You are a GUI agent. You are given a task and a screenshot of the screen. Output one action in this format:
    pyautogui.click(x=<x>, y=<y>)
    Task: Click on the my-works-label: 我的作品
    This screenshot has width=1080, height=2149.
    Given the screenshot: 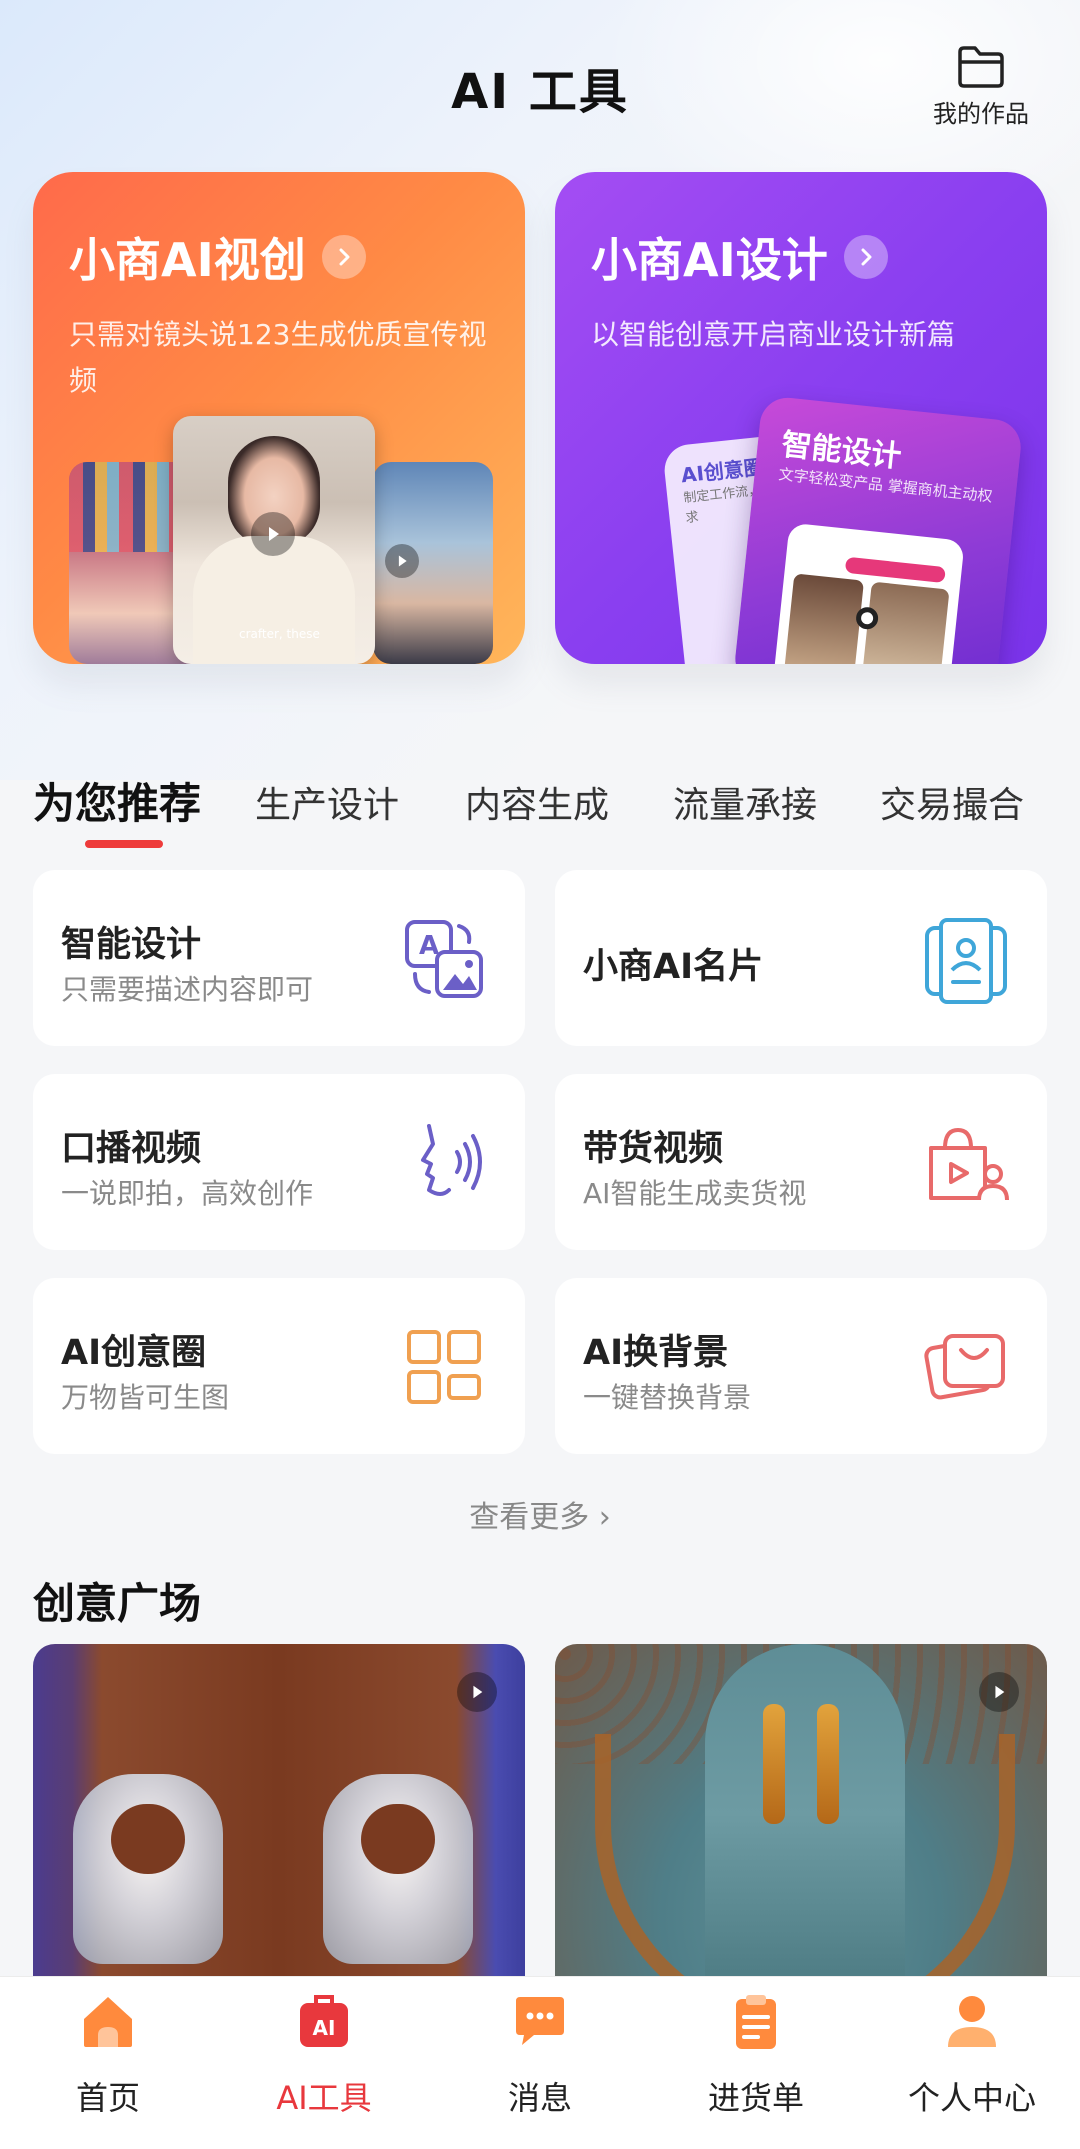 What is the action you would take?
    pyautogui.click(x=981, y=114)
    